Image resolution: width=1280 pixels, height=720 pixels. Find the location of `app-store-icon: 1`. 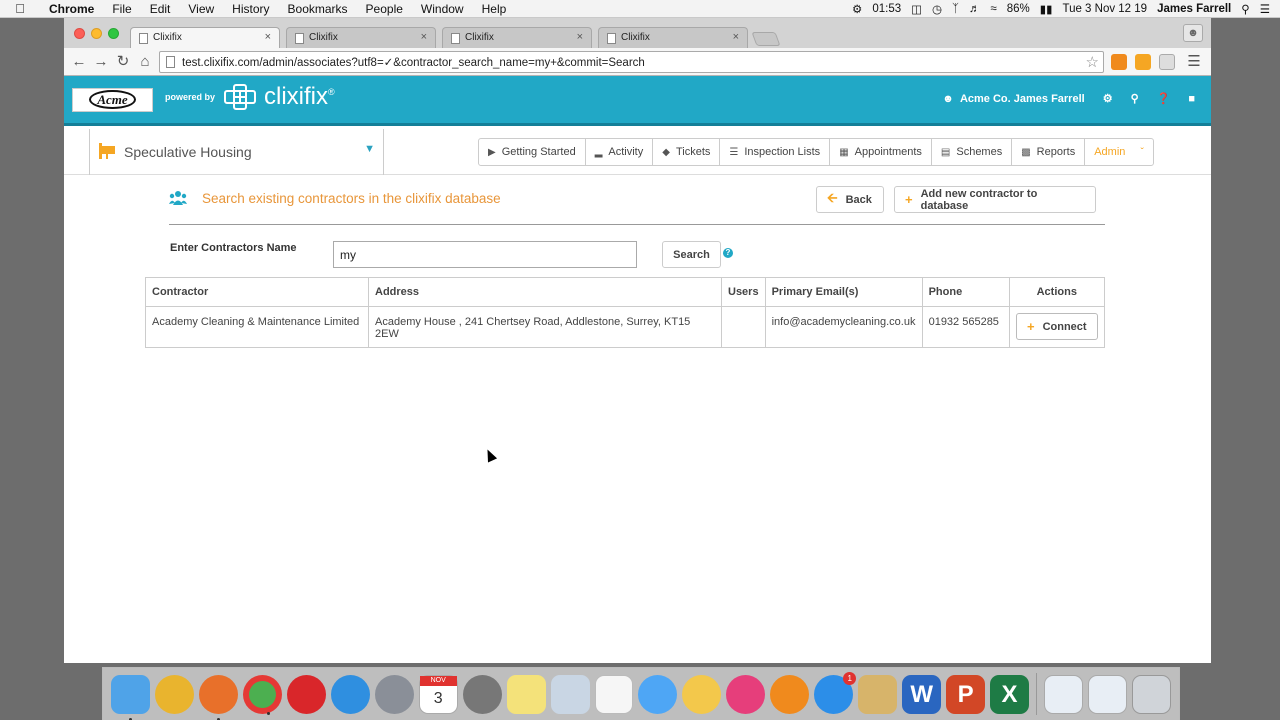

app-store-icon: 1 is located at coordinates (835, 692).